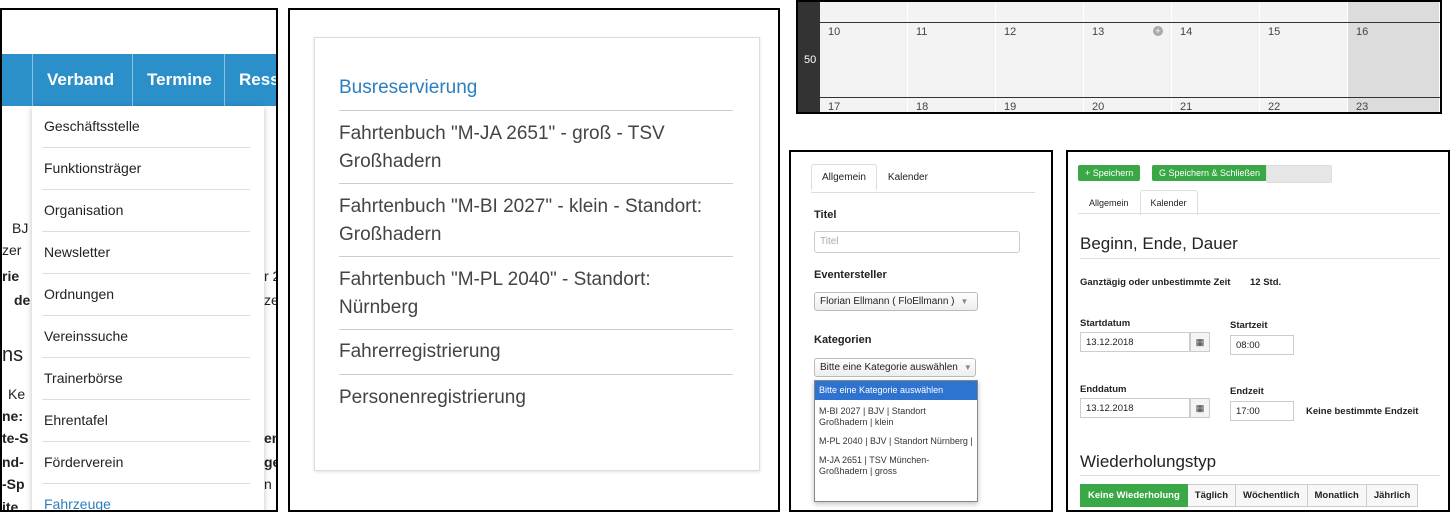 Image resolution: width=1450 pixels, height=512 pixels. I want to click on bg-text: ne:, so click(12, 416).